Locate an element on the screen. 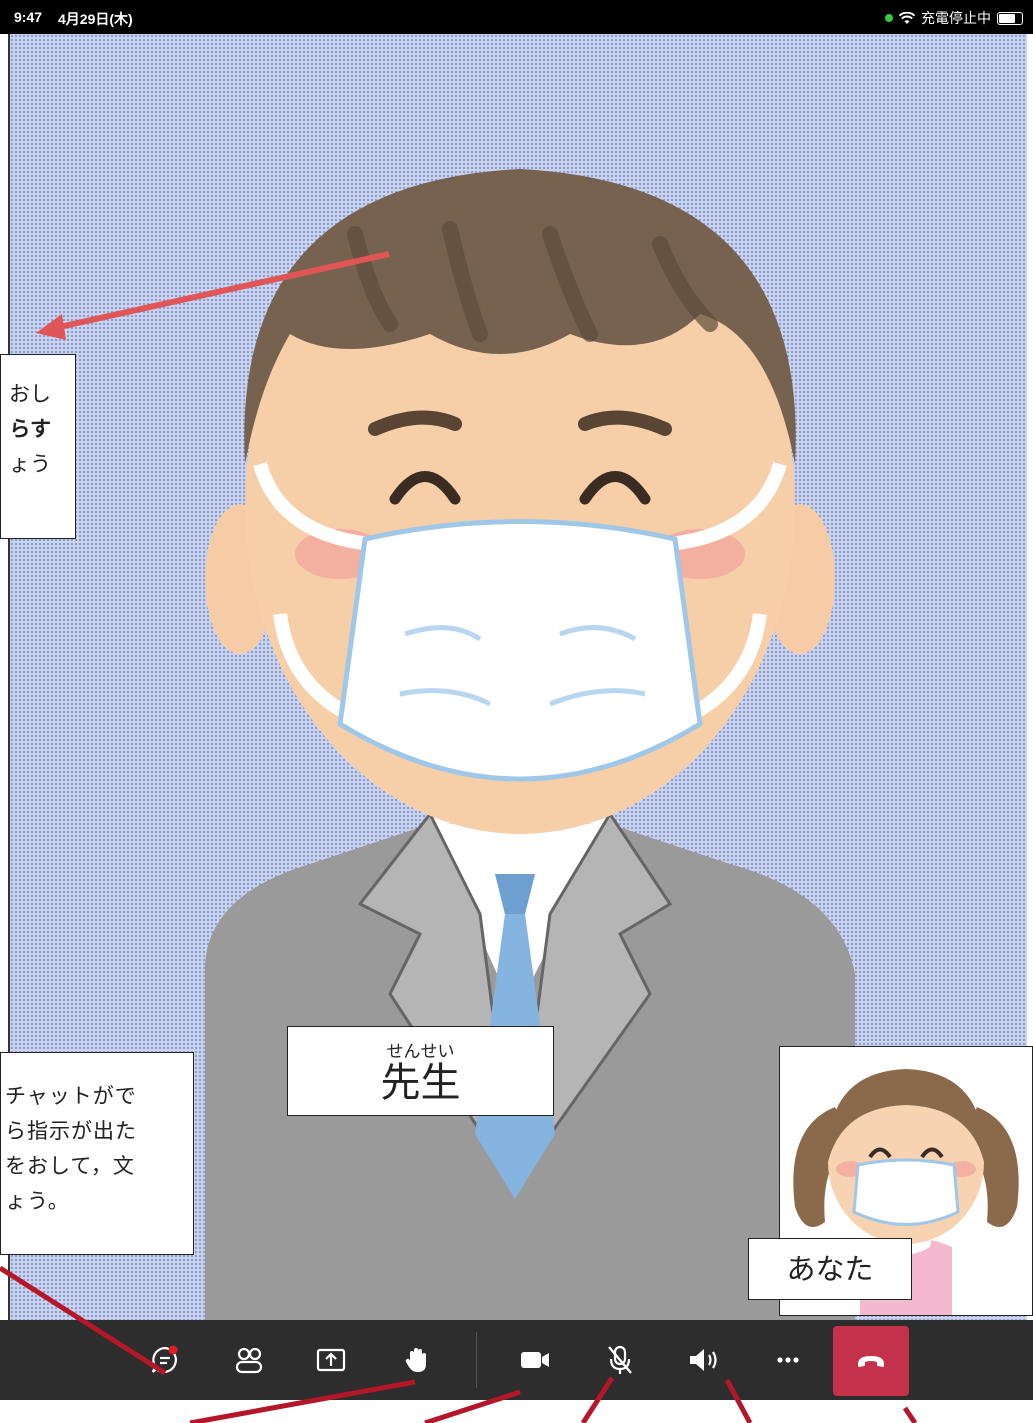 The width and height of the screenshot is (1033, 1423). bottom-strip is located at coordinates (516, 1411).